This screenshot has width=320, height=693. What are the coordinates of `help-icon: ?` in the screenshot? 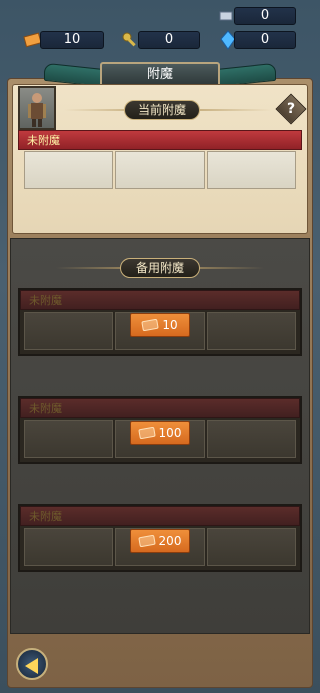 It's located at (291, 109).